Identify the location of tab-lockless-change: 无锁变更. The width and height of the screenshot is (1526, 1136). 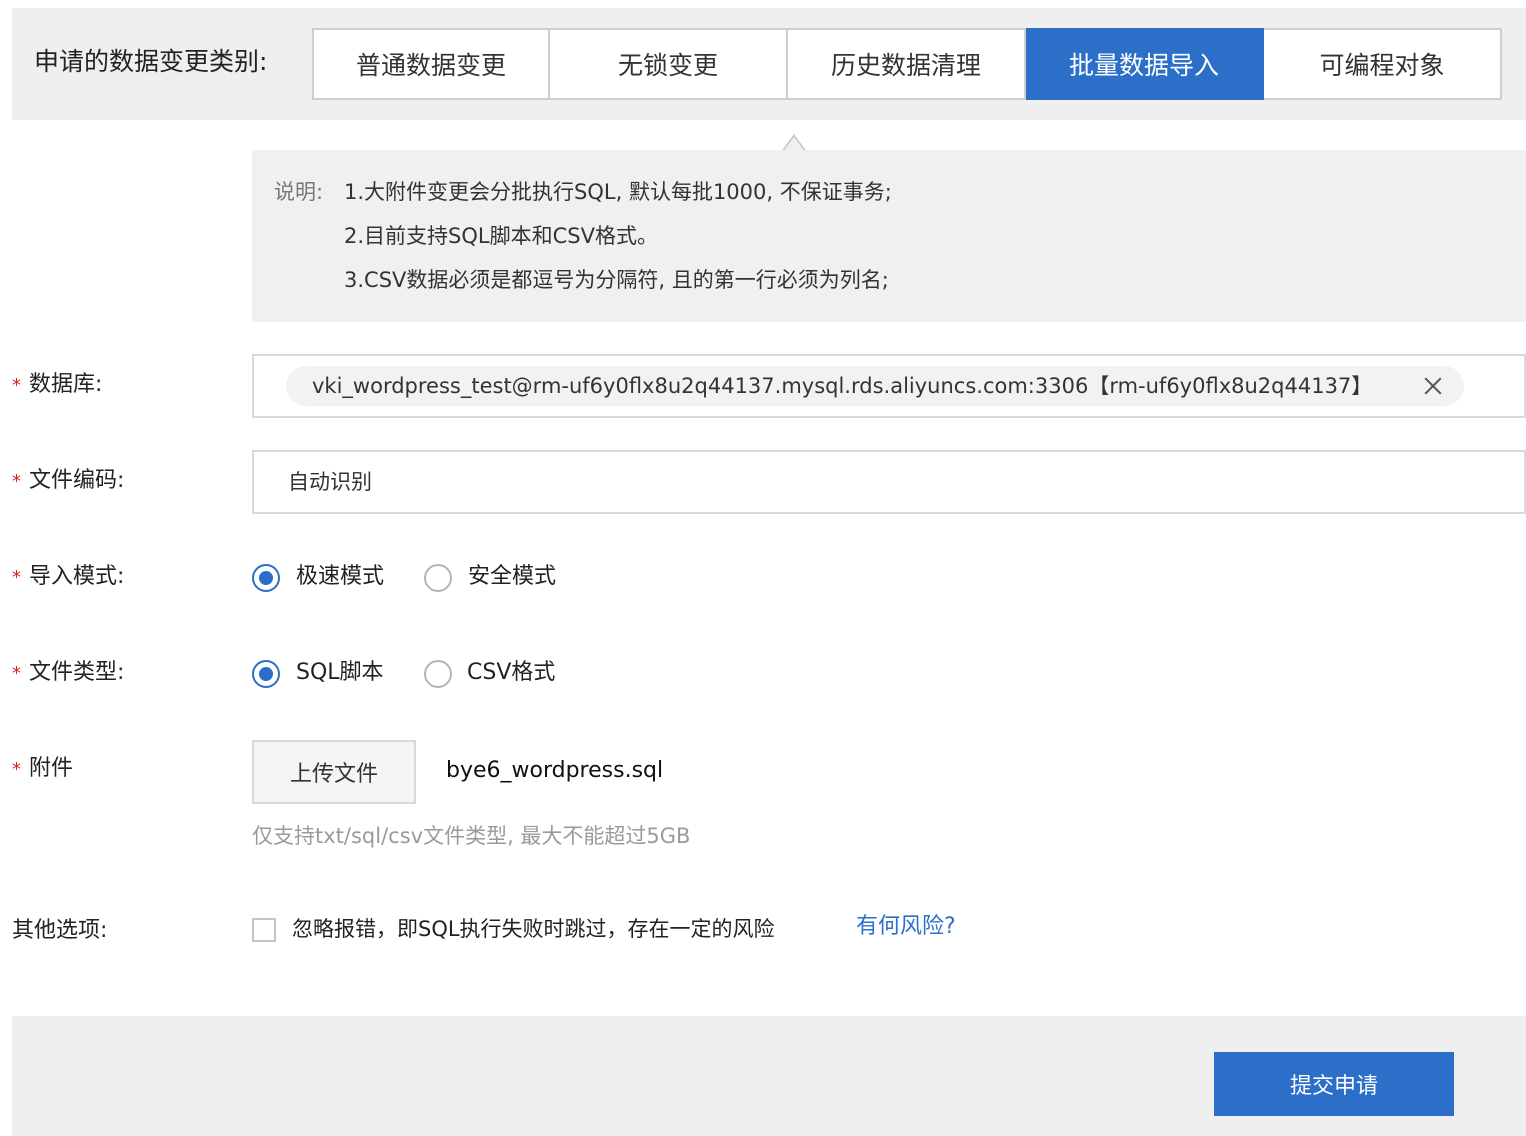
(669, 64).